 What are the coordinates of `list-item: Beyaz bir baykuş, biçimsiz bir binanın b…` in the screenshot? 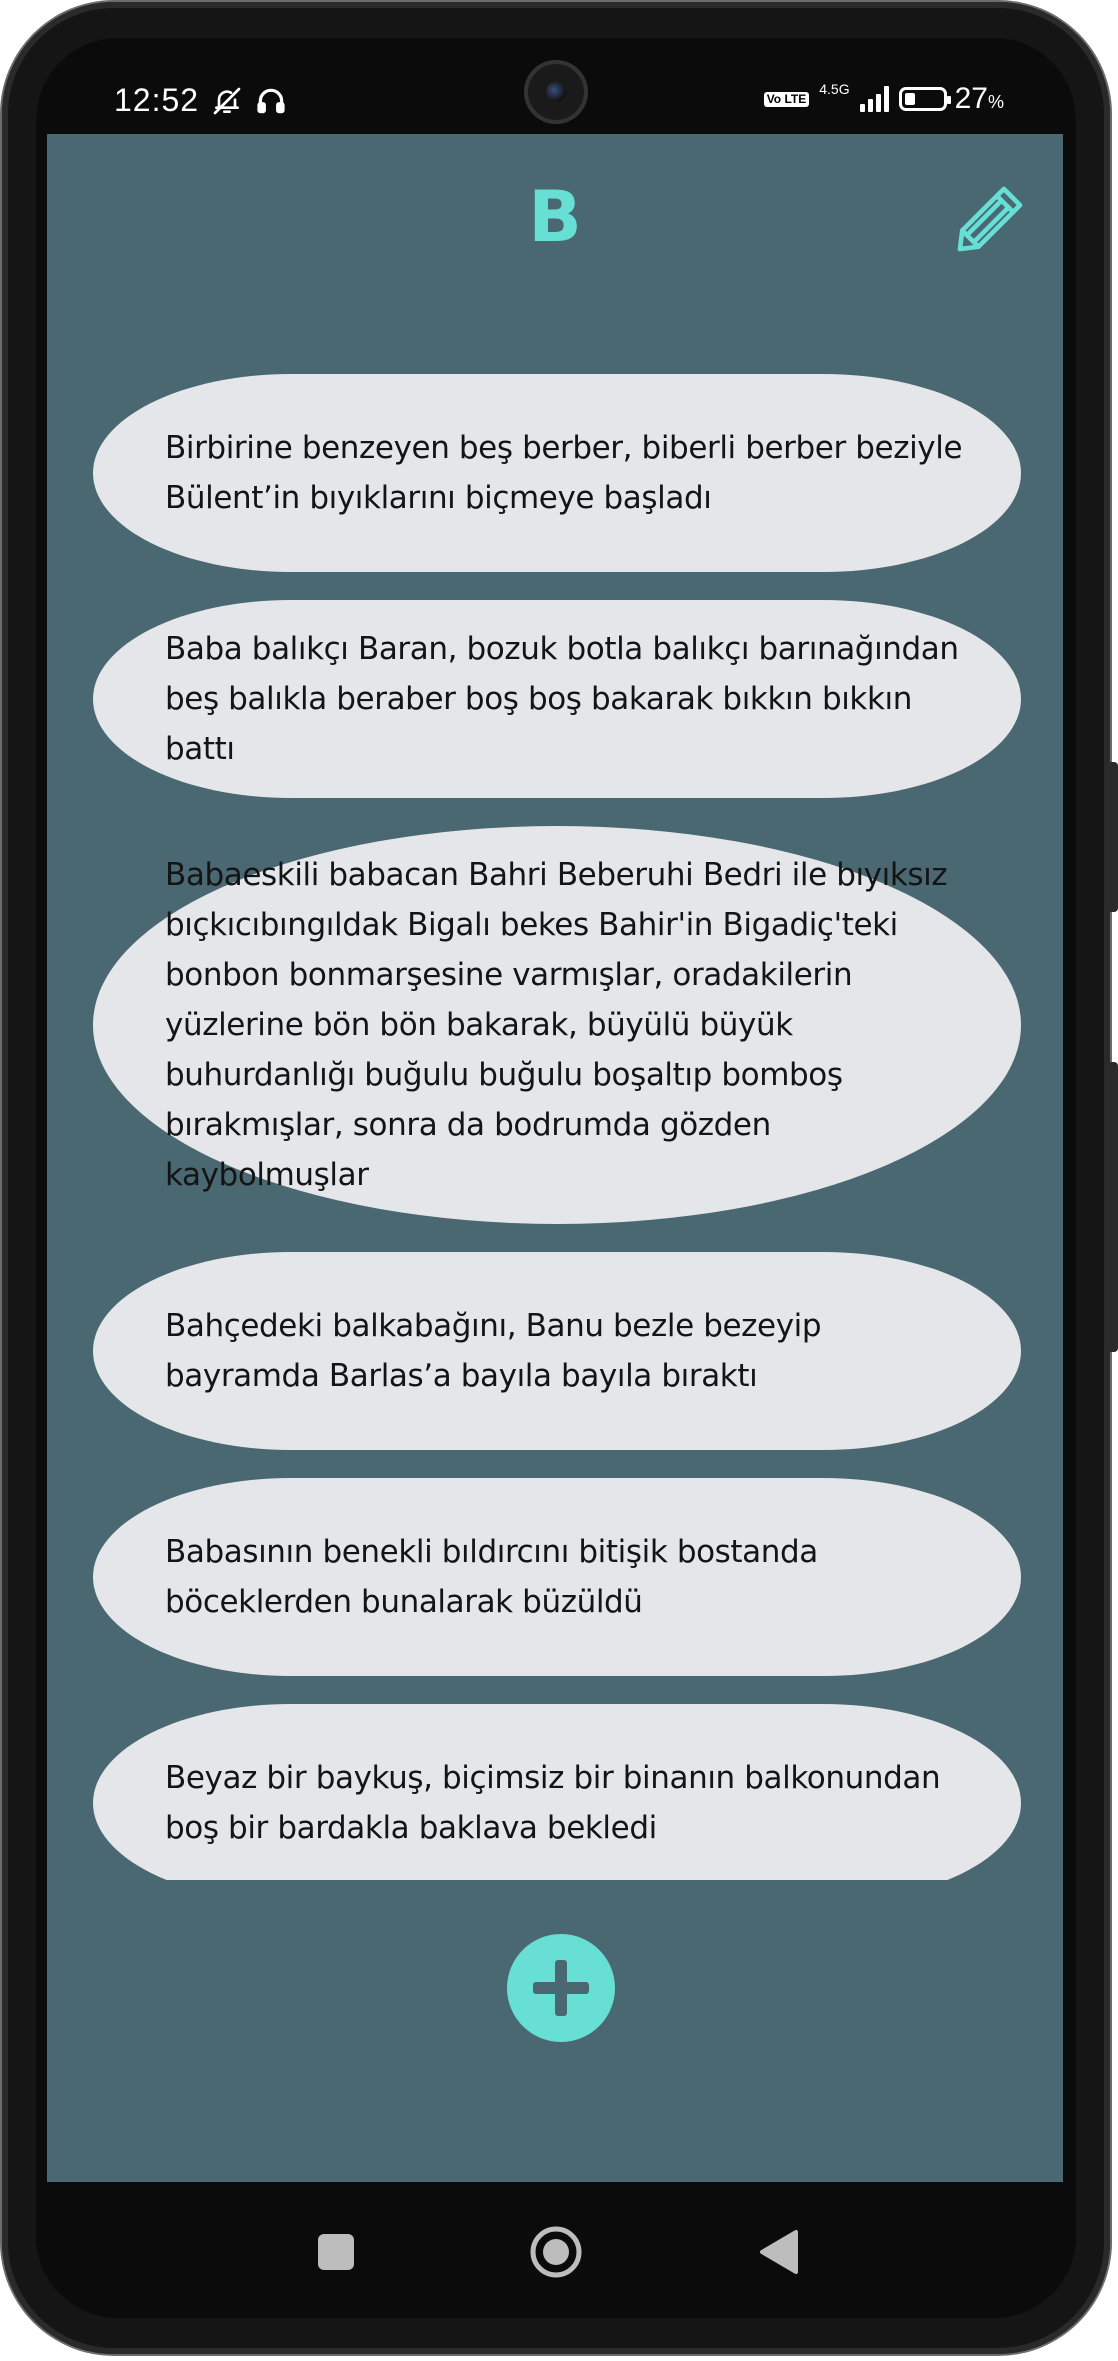 It's located at (557, 1792).